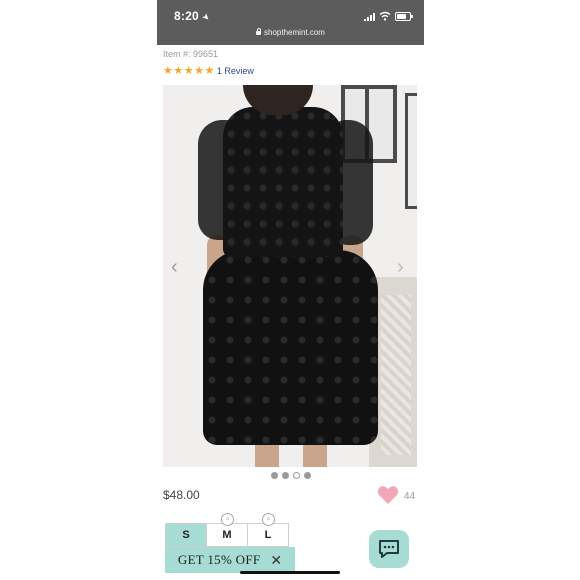 This screenshot has height=580, width=580. Describe the element at coordinates (219, 559) in the screenshot. I see `promo-text: GET 15% OFF` at that location.